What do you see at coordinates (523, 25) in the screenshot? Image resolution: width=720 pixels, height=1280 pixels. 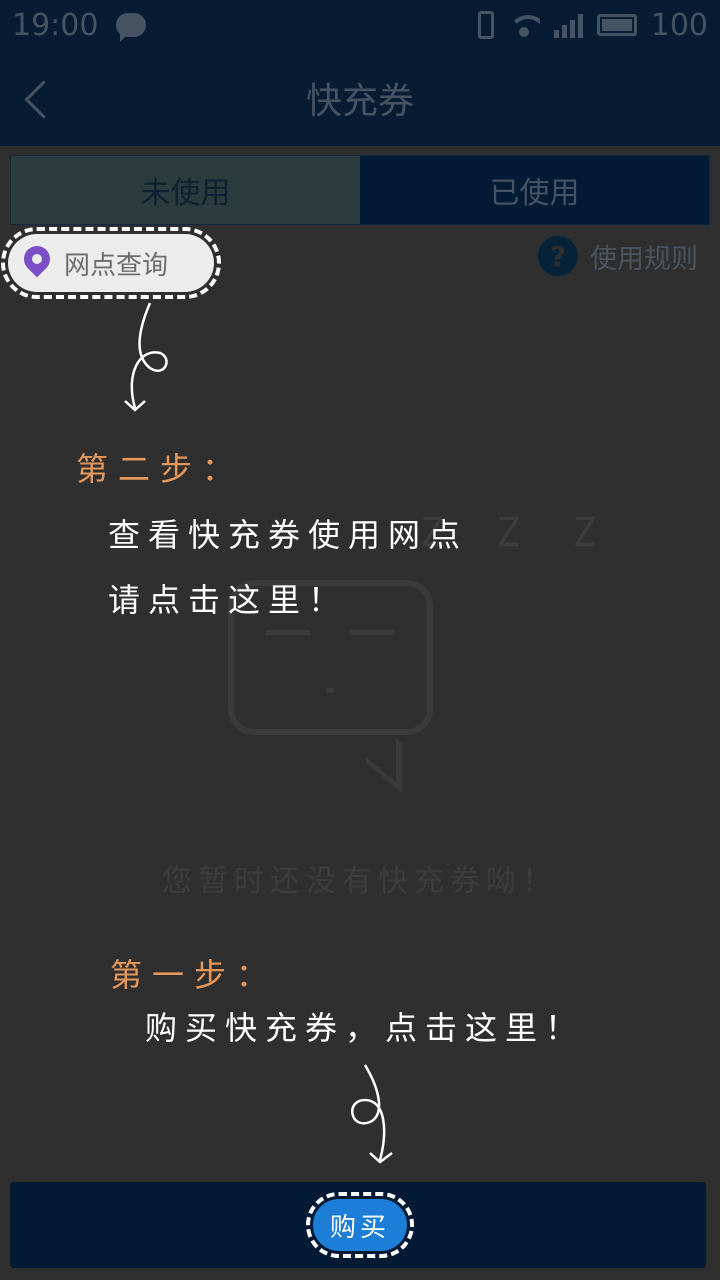 I see `wifi-icon` at bounding box center [523, 25].